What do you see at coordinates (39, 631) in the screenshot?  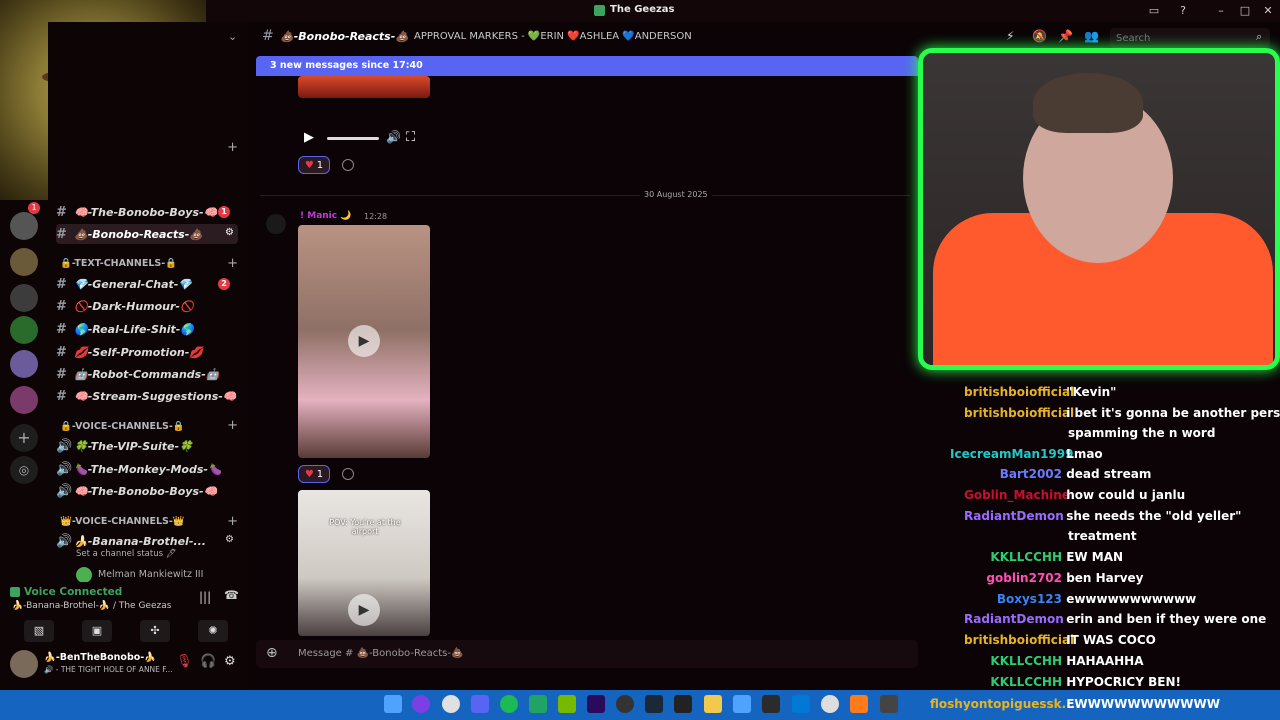 I see `camera-off-button: ▧` at bounding box center [39, 631].